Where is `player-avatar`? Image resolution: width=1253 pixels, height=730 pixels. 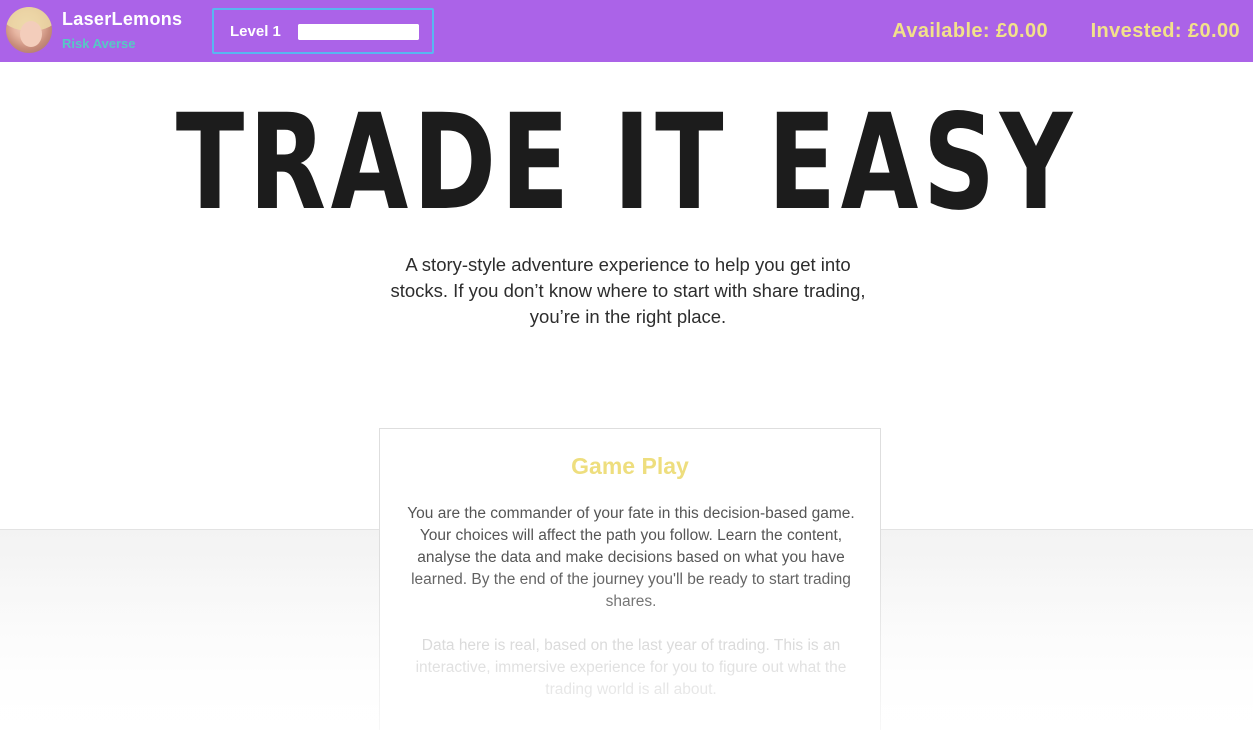 player-avatar is located at coordinates (29, 30).